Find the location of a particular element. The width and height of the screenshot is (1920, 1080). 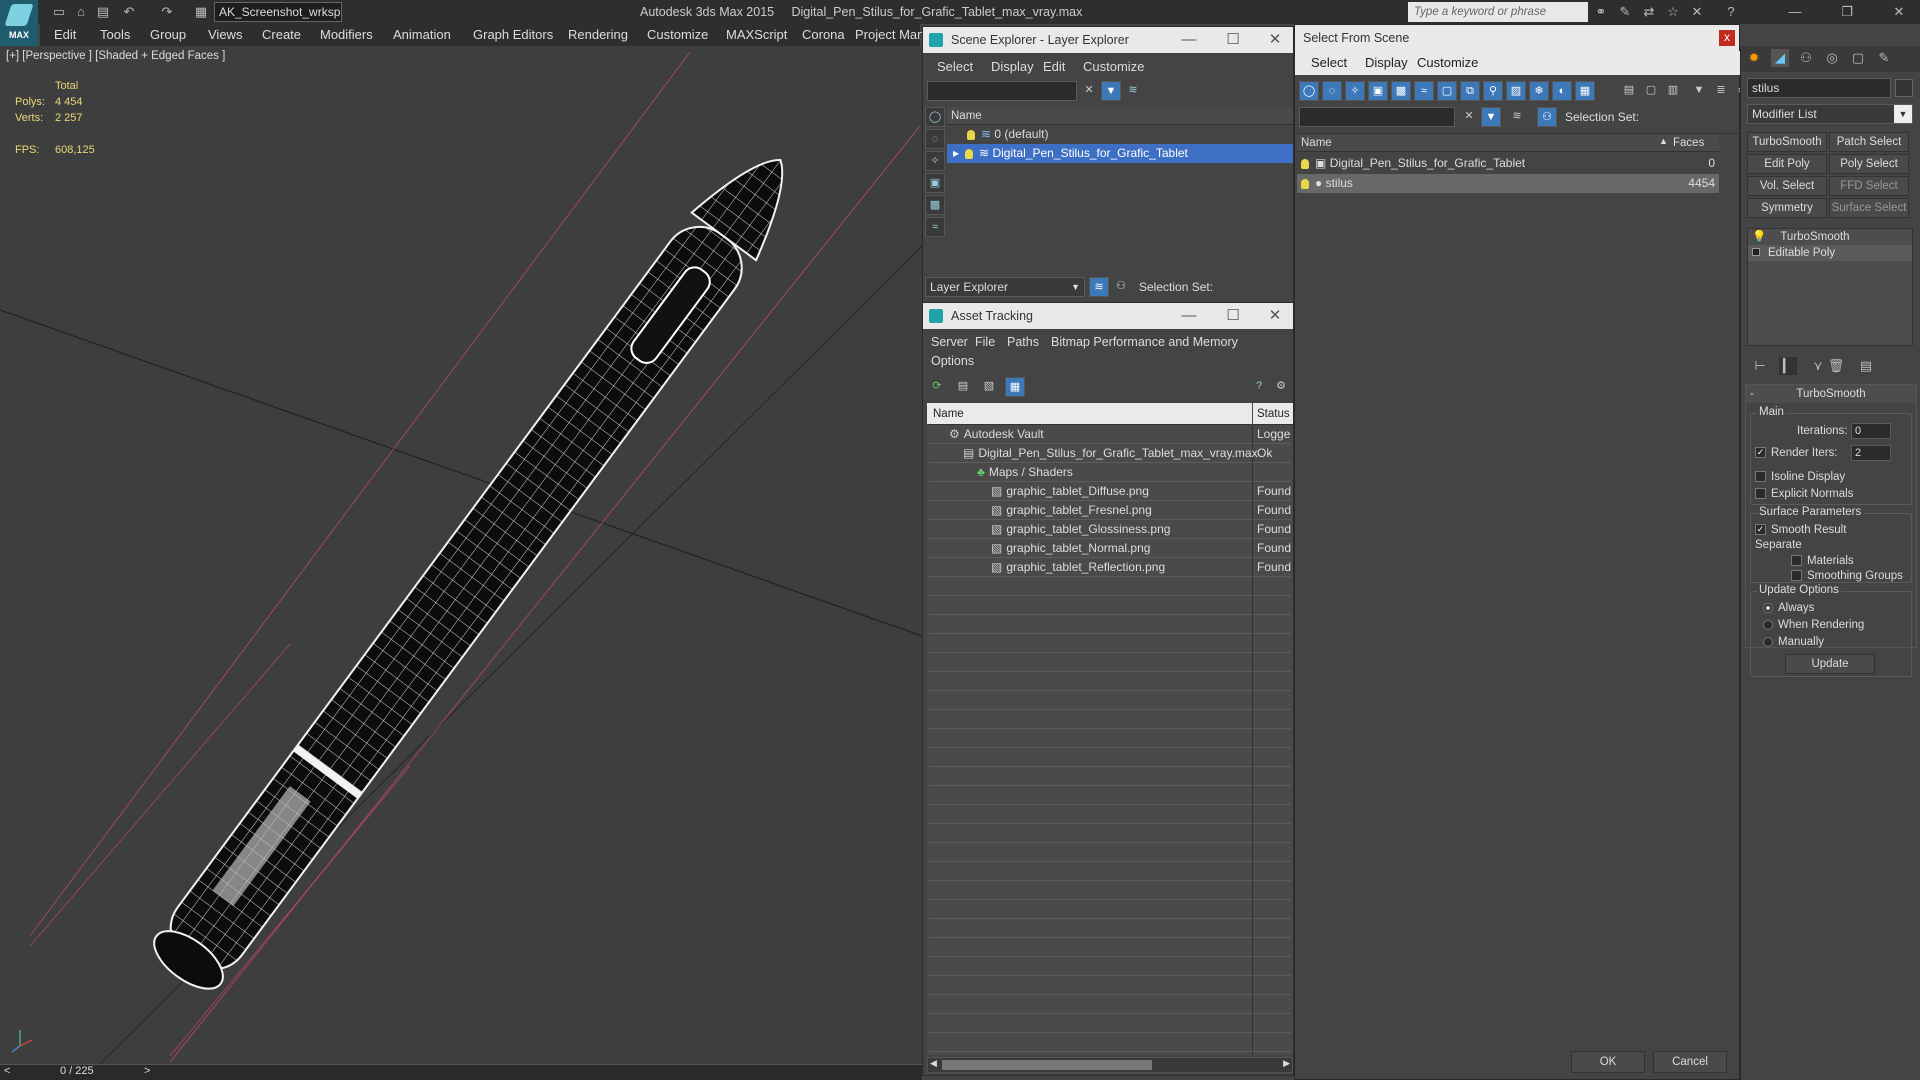

modify-tab-icon: ◢ is located at coordinates (1780, 58).